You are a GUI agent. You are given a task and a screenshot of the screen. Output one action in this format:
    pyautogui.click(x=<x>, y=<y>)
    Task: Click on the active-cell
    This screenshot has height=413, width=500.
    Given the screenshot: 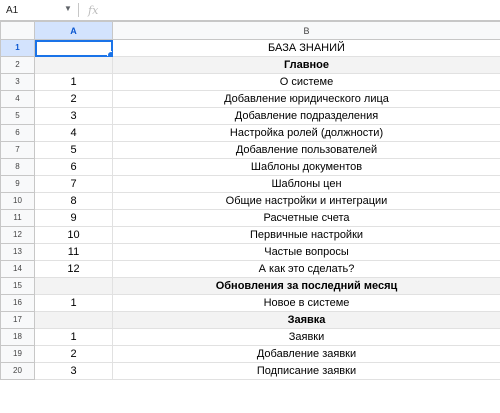 What is the action you would take?
    pyautogui.click(x=73, y=48)
    